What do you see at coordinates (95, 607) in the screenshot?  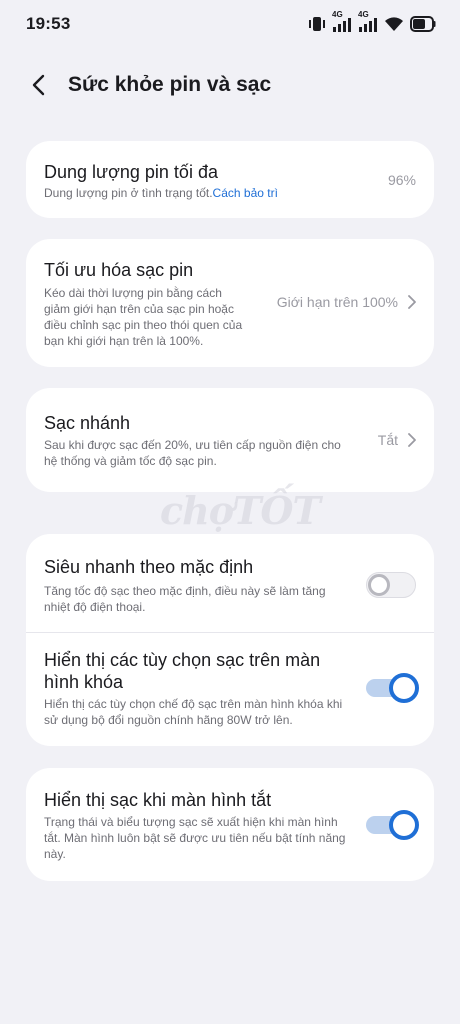 I see `desc-line: nhiệt độ điện thoại.` at bounding box center [95, 607].